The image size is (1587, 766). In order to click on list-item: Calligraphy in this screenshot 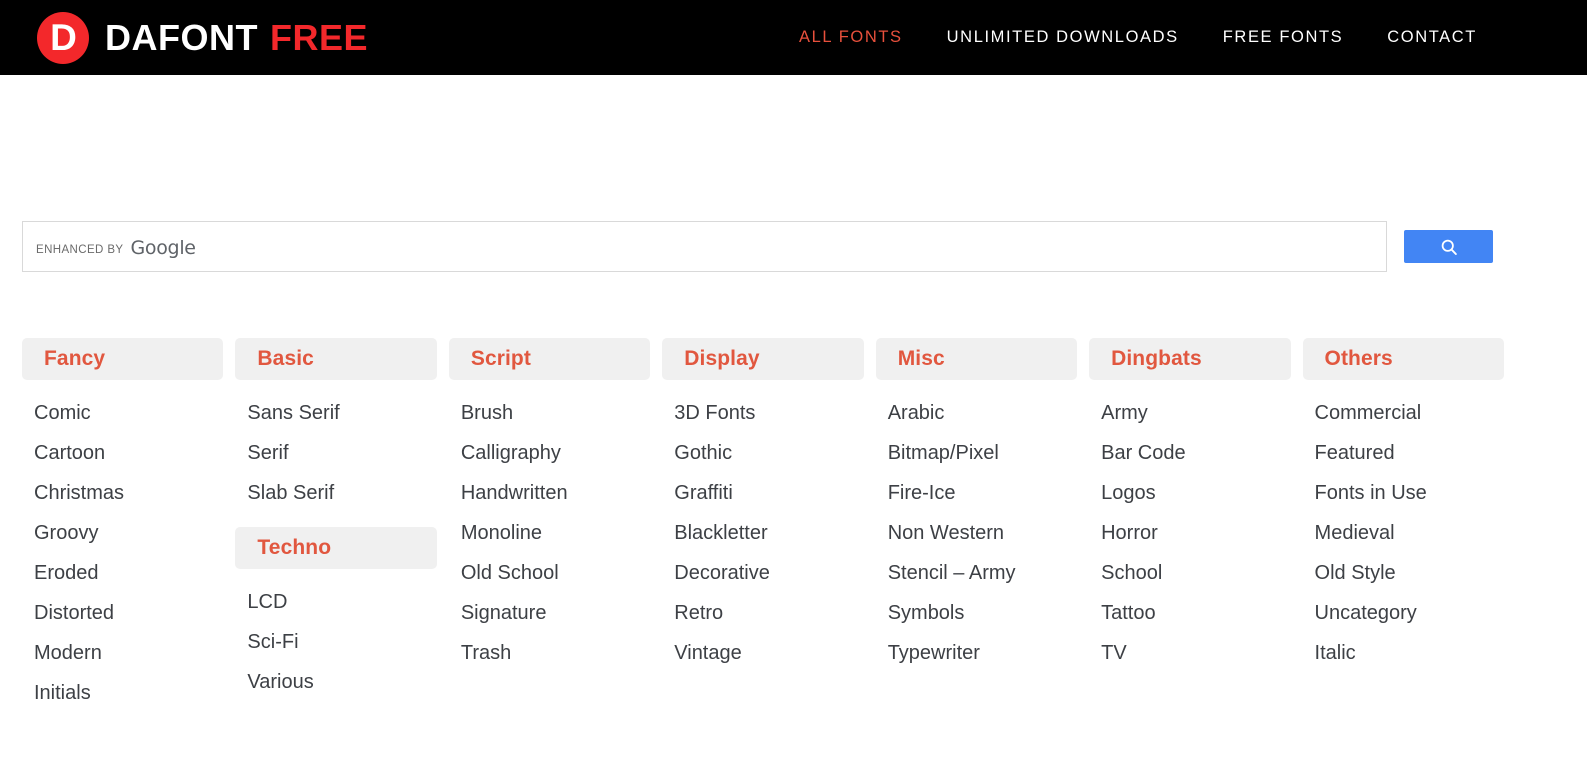, I will do `click(549, 453)`.